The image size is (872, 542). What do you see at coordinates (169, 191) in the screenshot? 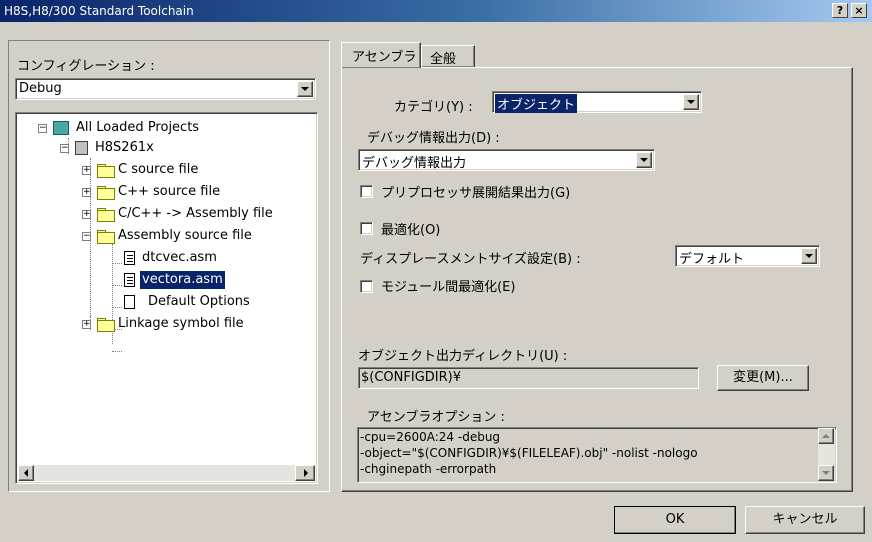
I see `tree-label: C++ source file` at bounding box center [169, 191].